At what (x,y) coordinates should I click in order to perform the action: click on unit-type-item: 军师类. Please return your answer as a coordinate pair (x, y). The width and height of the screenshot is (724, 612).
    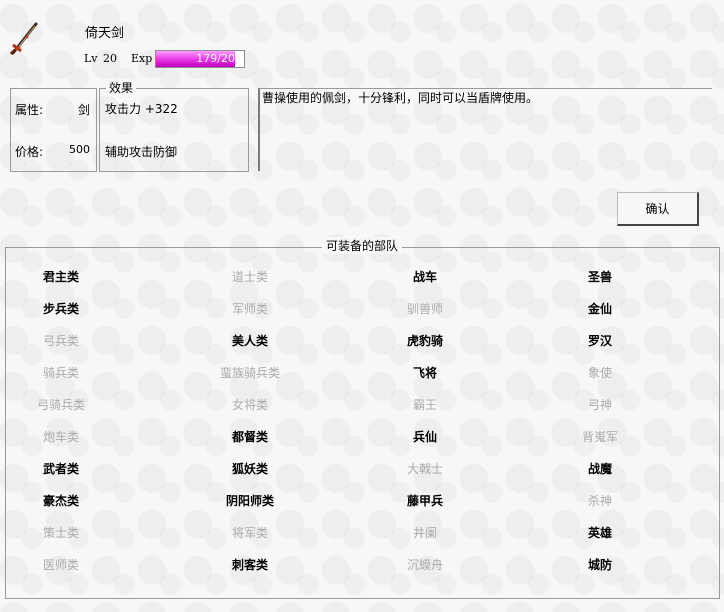
    Looking at the image, I should click on (249, 309).